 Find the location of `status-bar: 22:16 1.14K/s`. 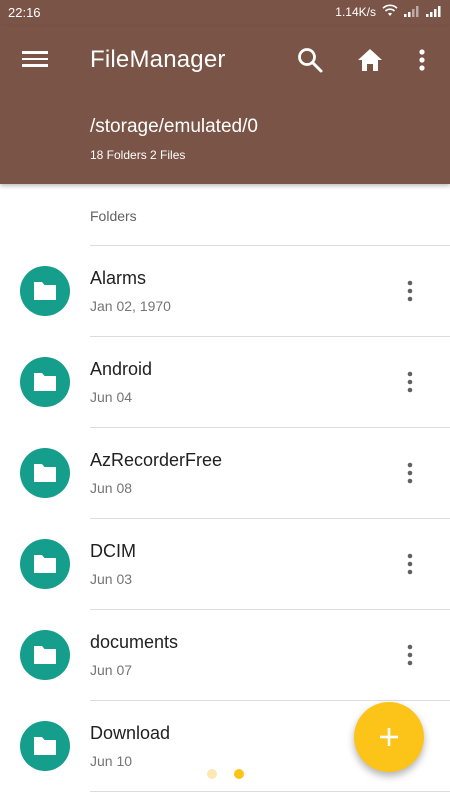

status-bar: 22:16 1.14K/s is located at coordinates (225, 13).